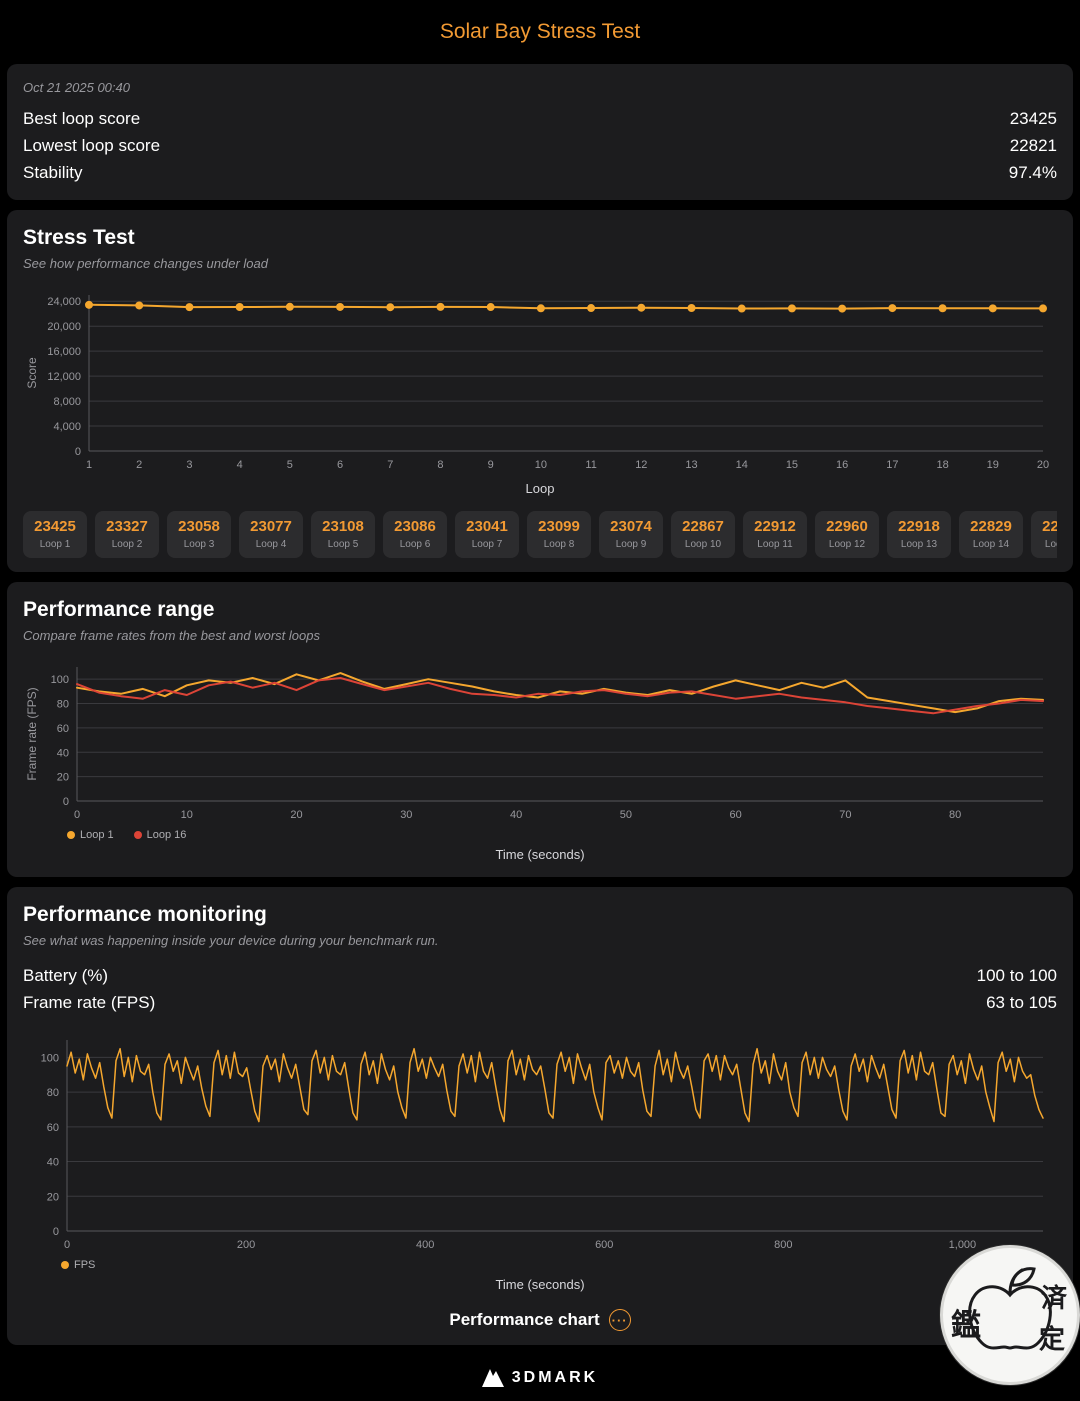  I want to click on chart-legend: Loop 1 Loop 16, so click(562, 835).